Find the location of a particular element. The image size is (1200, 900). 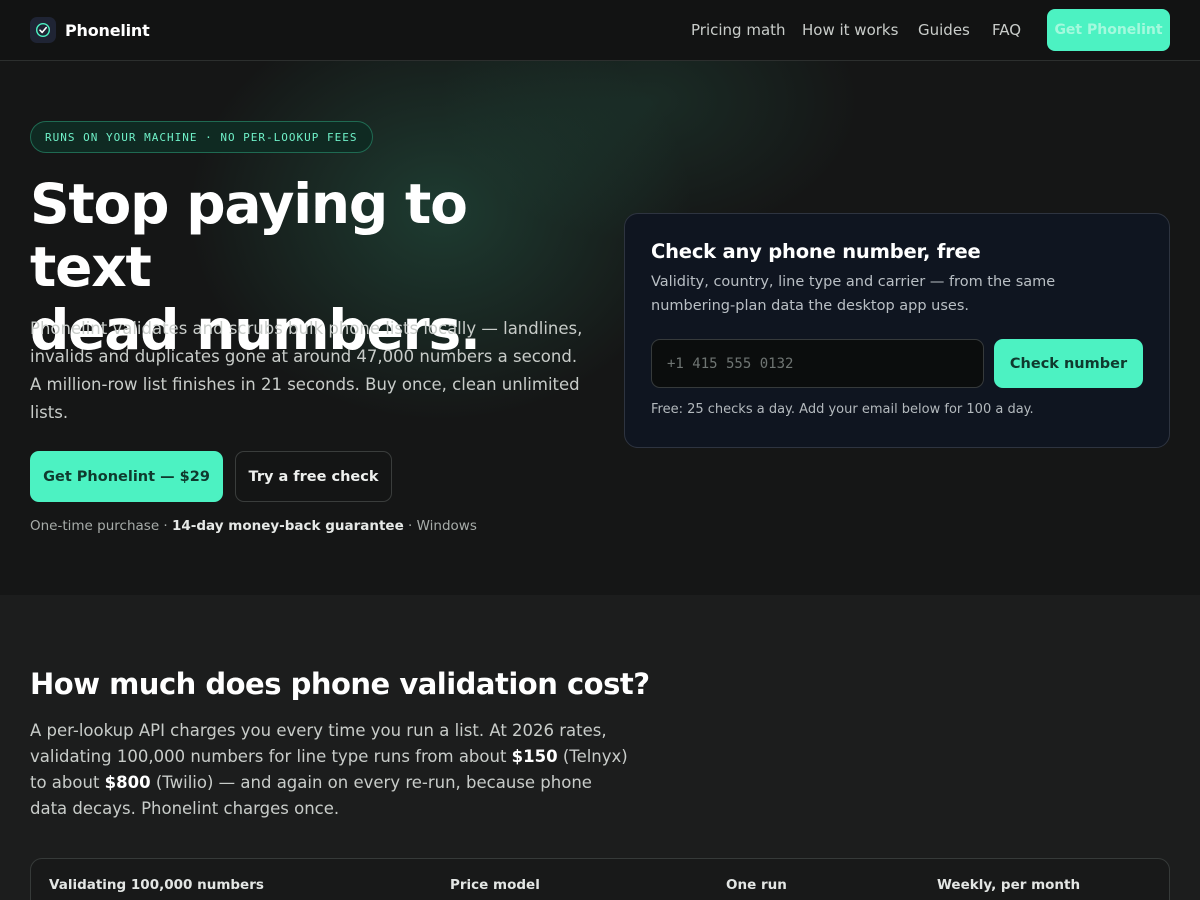

cost-heading: How much does phone validation cost? is located at coordinates (340, 684).